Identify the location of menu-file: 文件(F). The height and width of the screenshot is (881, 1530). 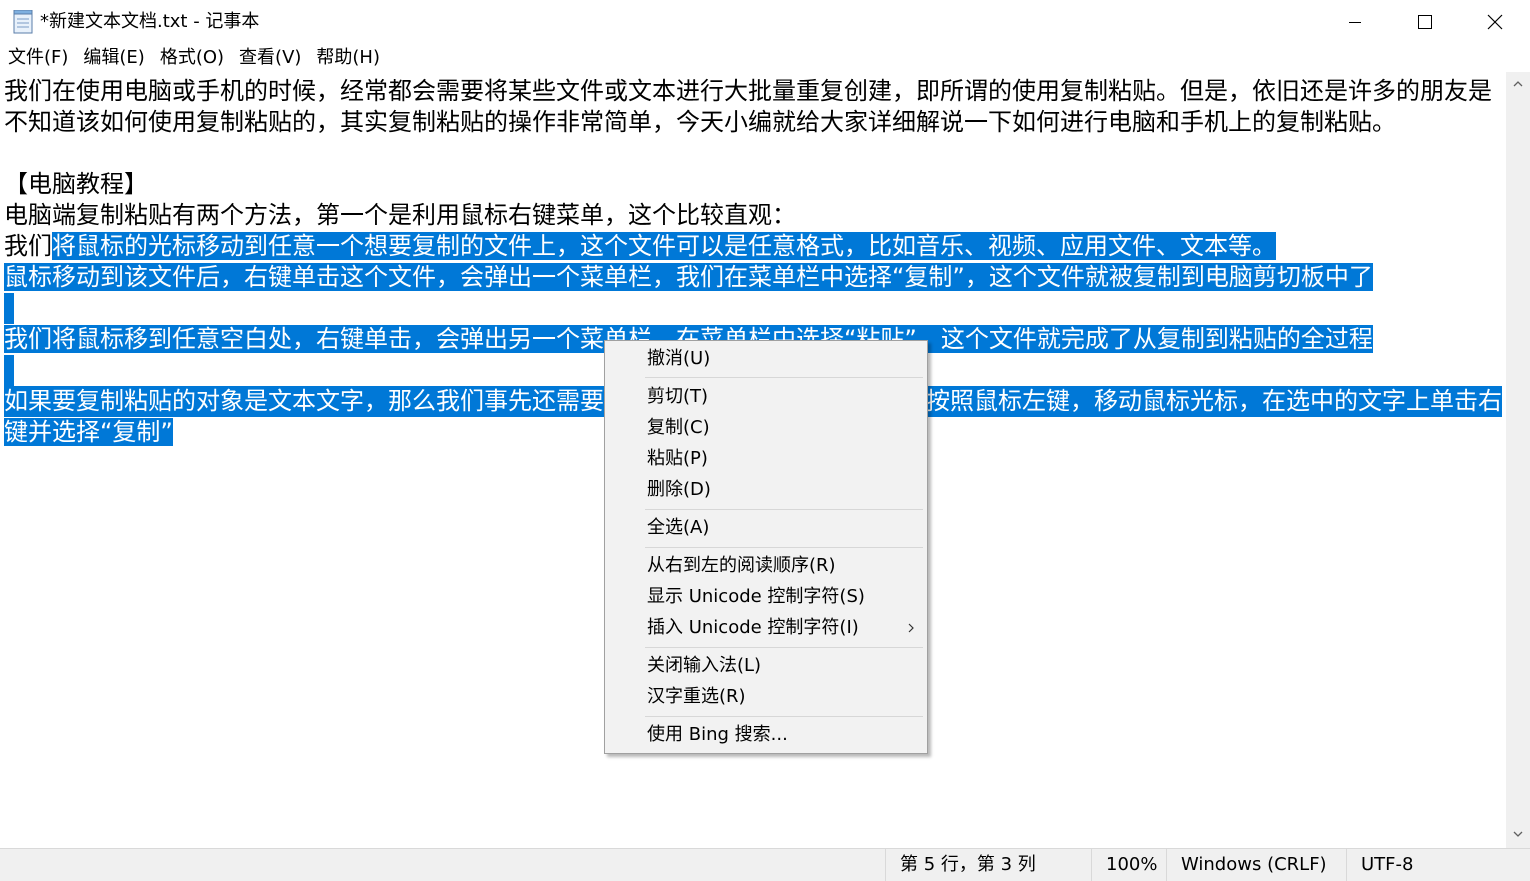
(37, 58).